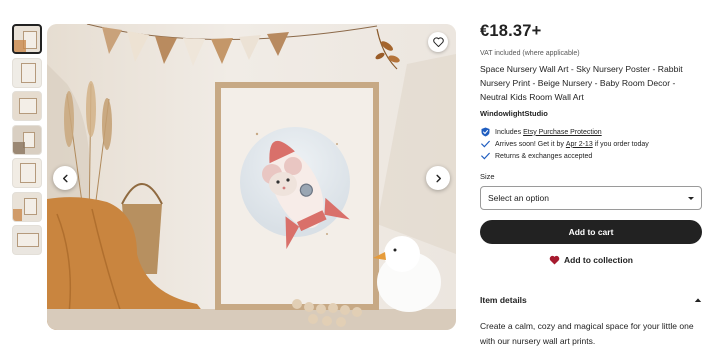 The image size is (720, 346). I want to click on next-image-button, so click(438, 178).